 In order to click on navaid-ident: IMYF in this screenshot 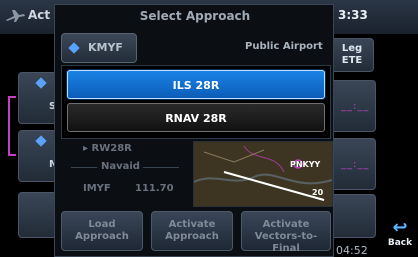, I will do `click(97, 188)`.